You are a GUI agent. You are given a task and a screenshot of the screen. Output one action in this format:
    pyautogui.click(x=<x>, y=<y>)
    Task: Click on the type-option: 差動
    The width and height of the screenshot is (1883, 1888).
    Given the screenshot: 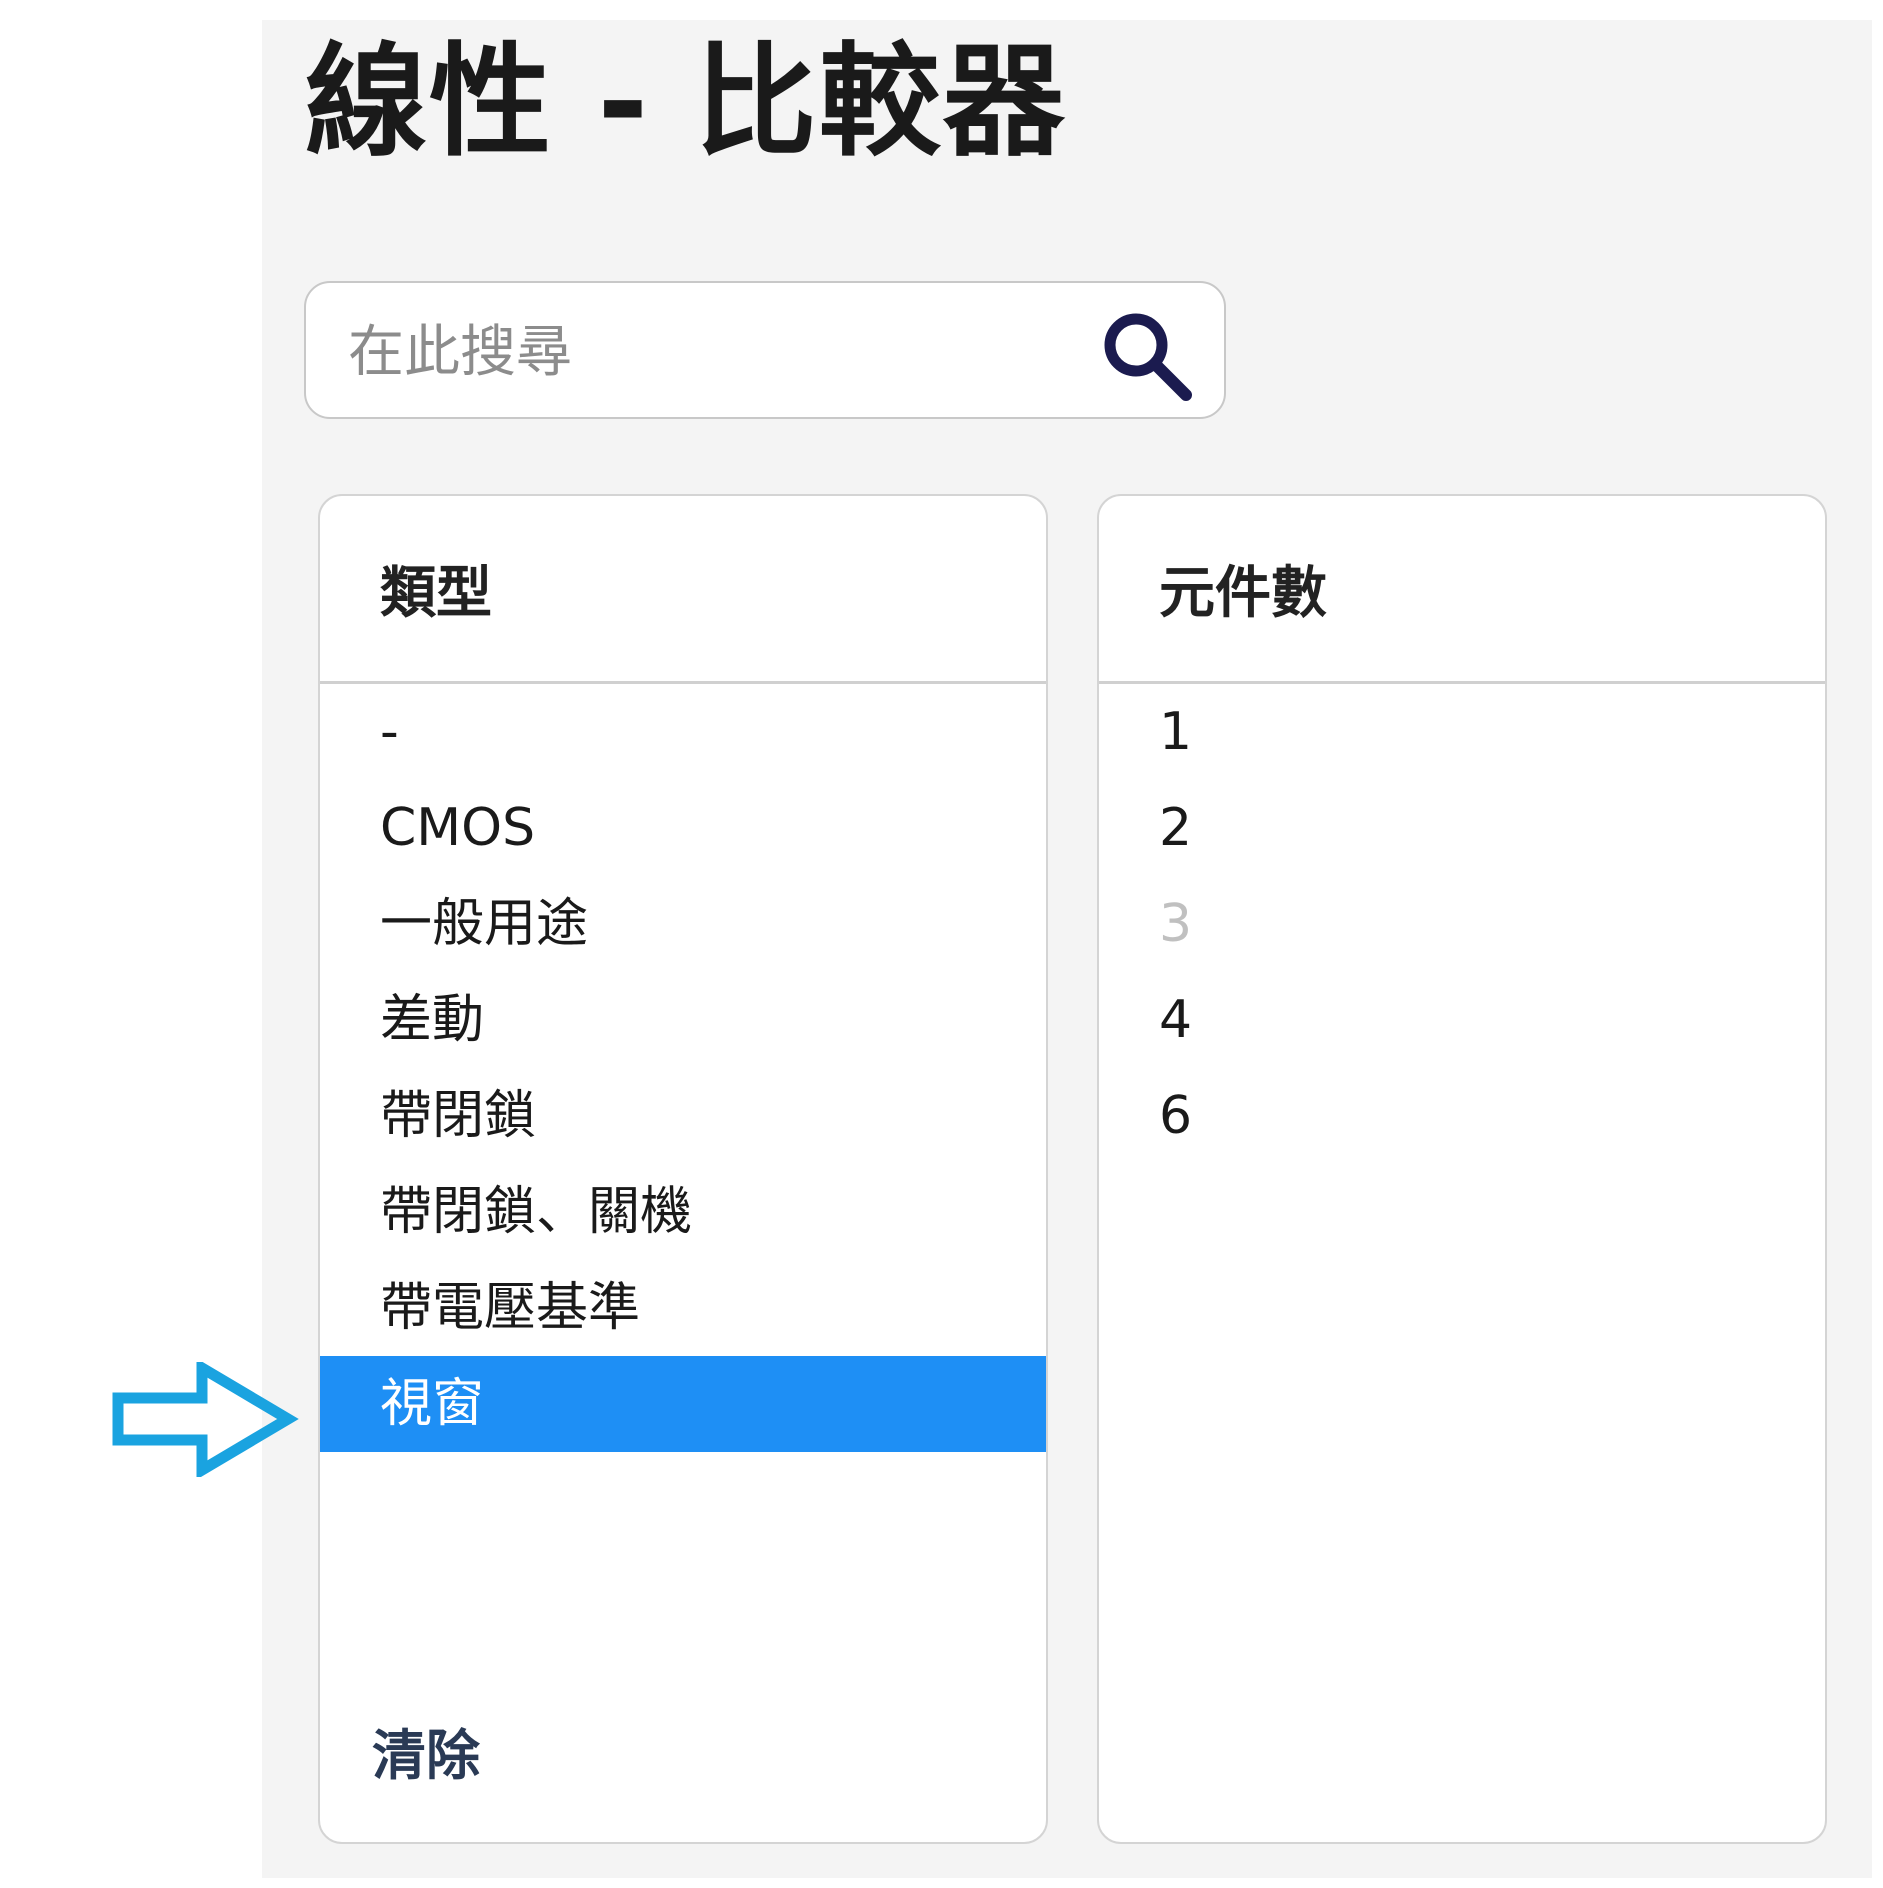 What is the action you would take?
    pyautogui.click(x=683, y=1020)
    